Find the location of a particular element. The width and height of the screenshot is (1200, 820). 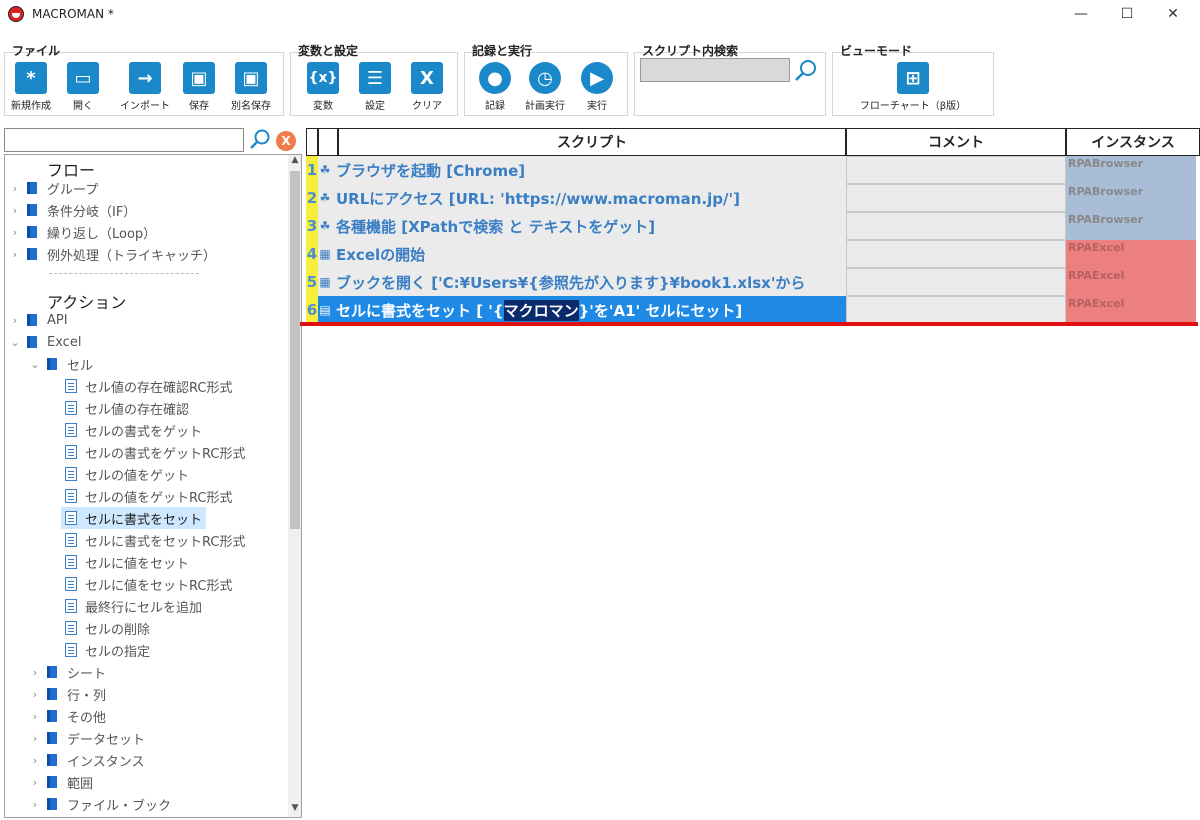

new-button: * 新規作成 is located at coordinates (31, 88).